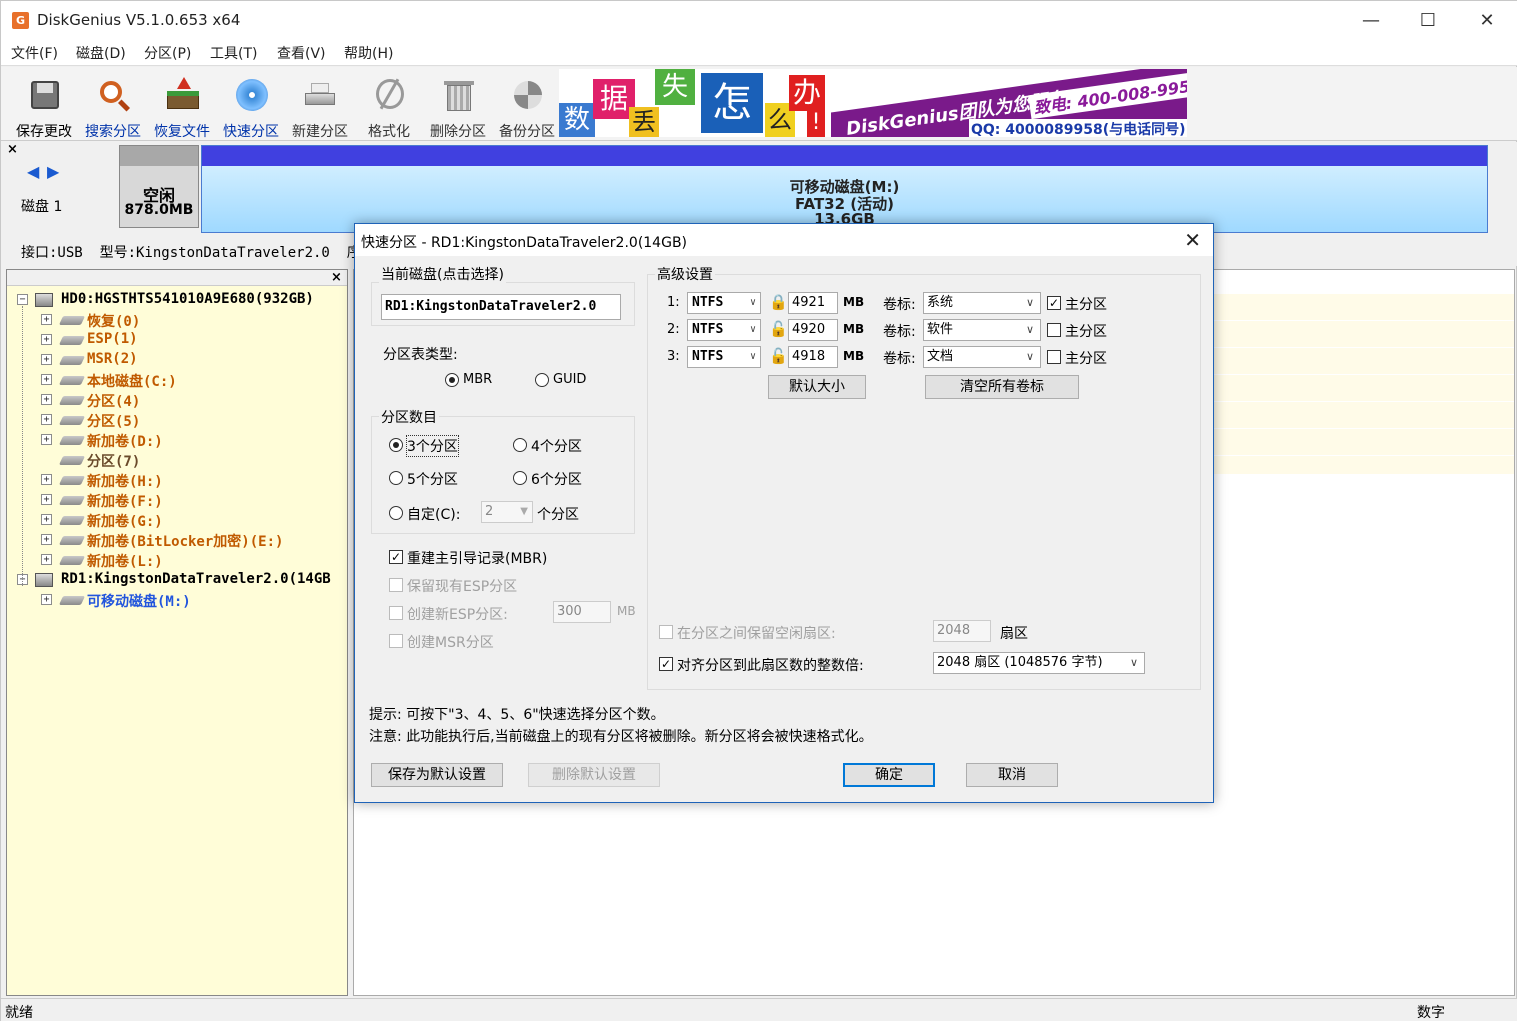  What do you see at coordinates (1039, 663) in the screenshot?
I see `align-select: 2048 扇区 (1048576 字节) ∨` at bounding box center [1039, 663].